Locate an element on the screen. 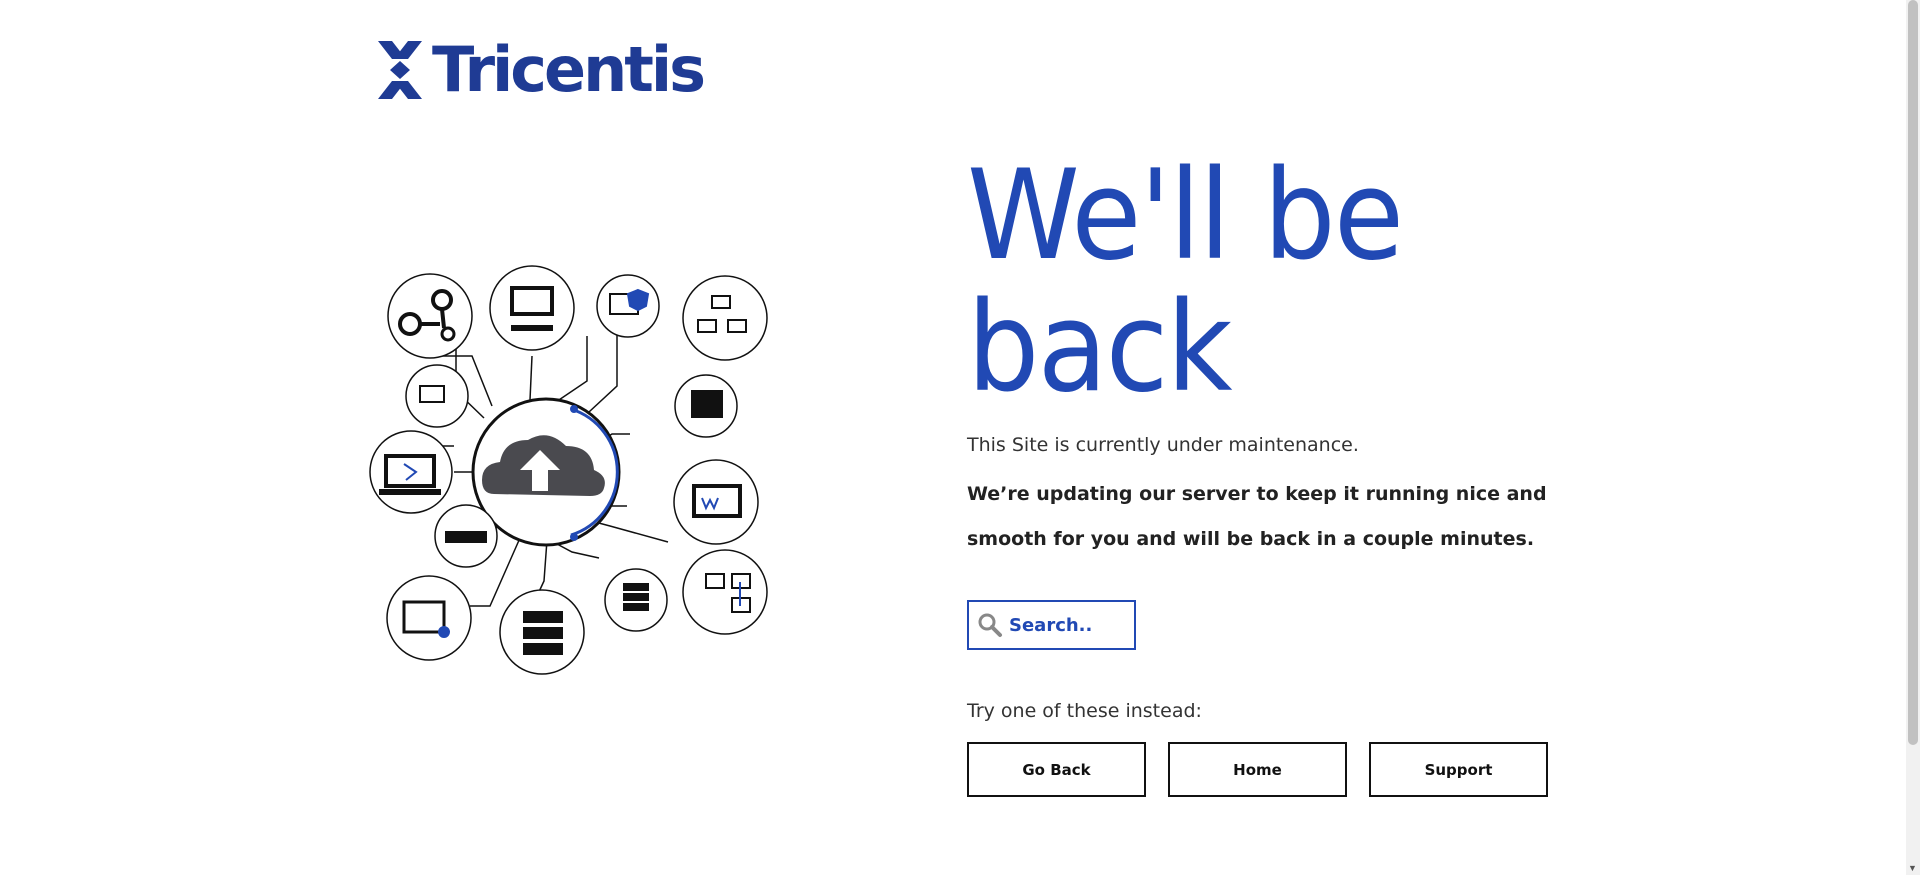  tricentis-logo-mark-icon is located at coordinates (400, 70).